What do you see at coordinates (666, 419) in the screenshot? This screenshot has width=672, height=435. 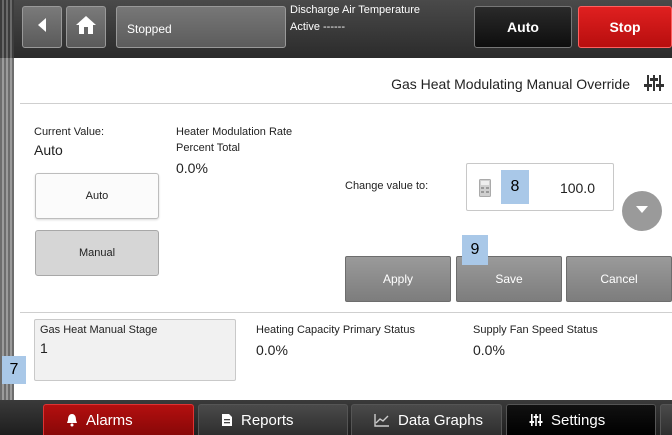 I see `tab-more` at bounding box center [666, 419].